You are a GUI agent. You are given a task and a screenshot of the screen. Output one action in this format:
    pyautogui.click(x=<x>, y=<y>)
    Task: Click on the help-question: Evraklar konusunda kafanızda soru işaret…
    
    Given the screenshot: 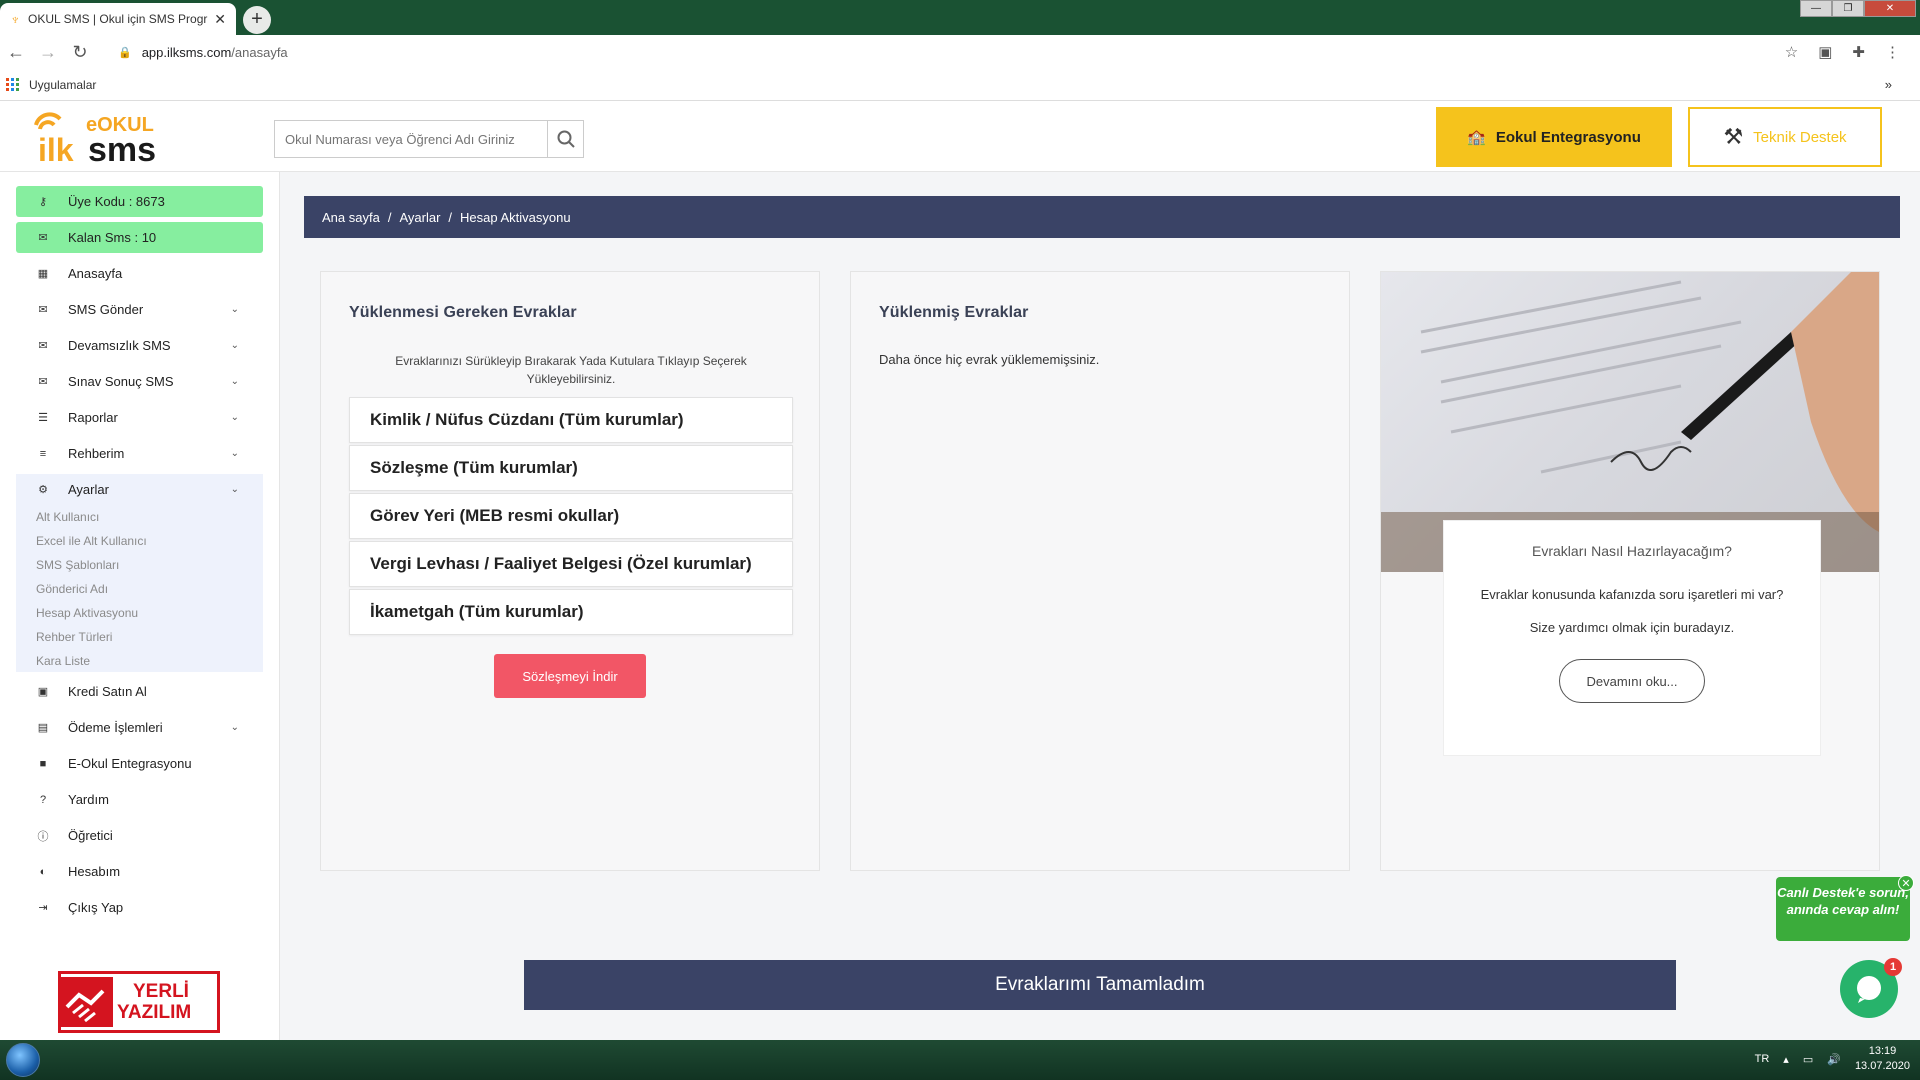 What is the action you would take?
    pyautogui.click(x=1632, y=594)
    